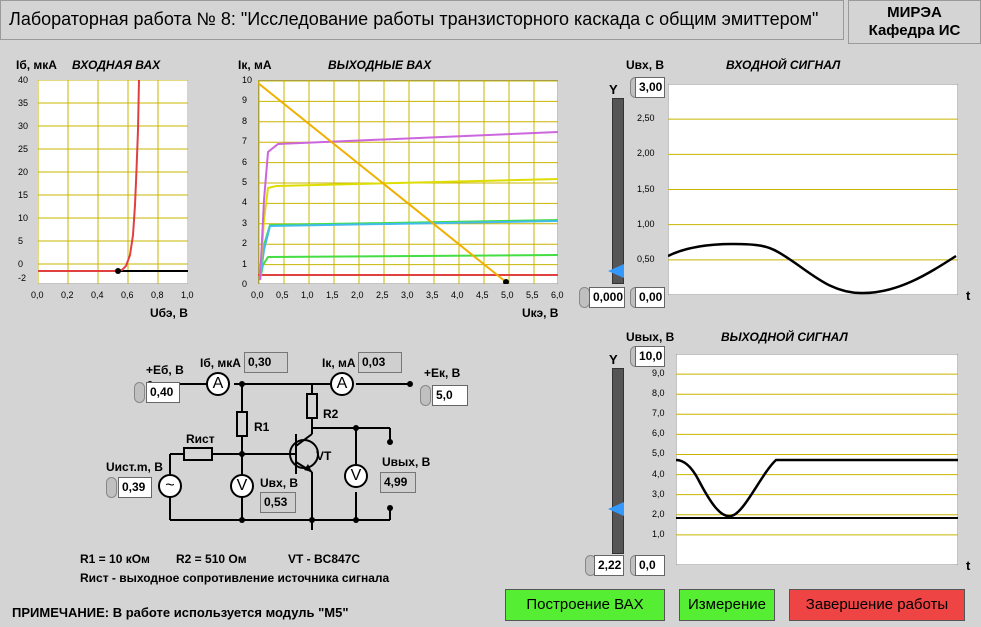 The height and width of the screenshot is (627, 981). Describe the element at coordinates (658, 373) in the screenshot. I see `output-signal-ytick: 9,0` at that location.